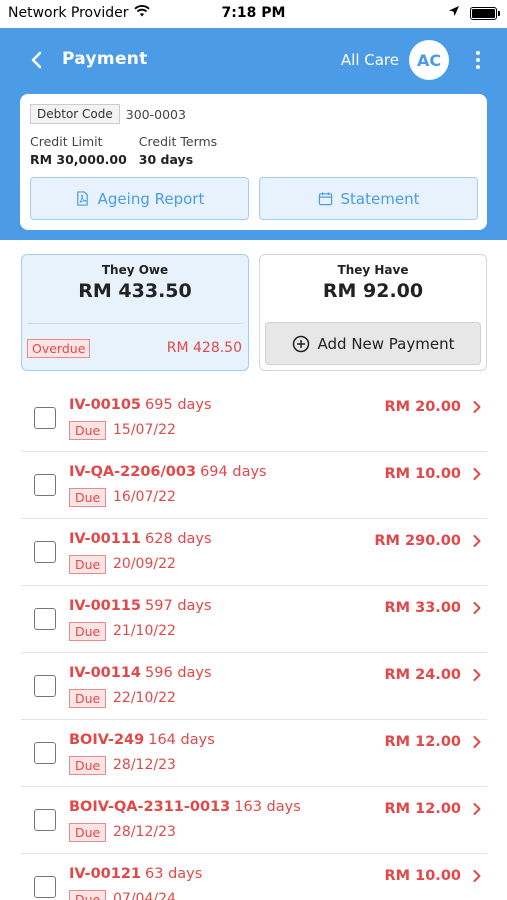 The height and width of the screenshot is (900, 507). What do you see at coordinates (75, 114) in the screenshot?
I see `debtor-code-label: Debtor Code` at bounding box center [75, 114].